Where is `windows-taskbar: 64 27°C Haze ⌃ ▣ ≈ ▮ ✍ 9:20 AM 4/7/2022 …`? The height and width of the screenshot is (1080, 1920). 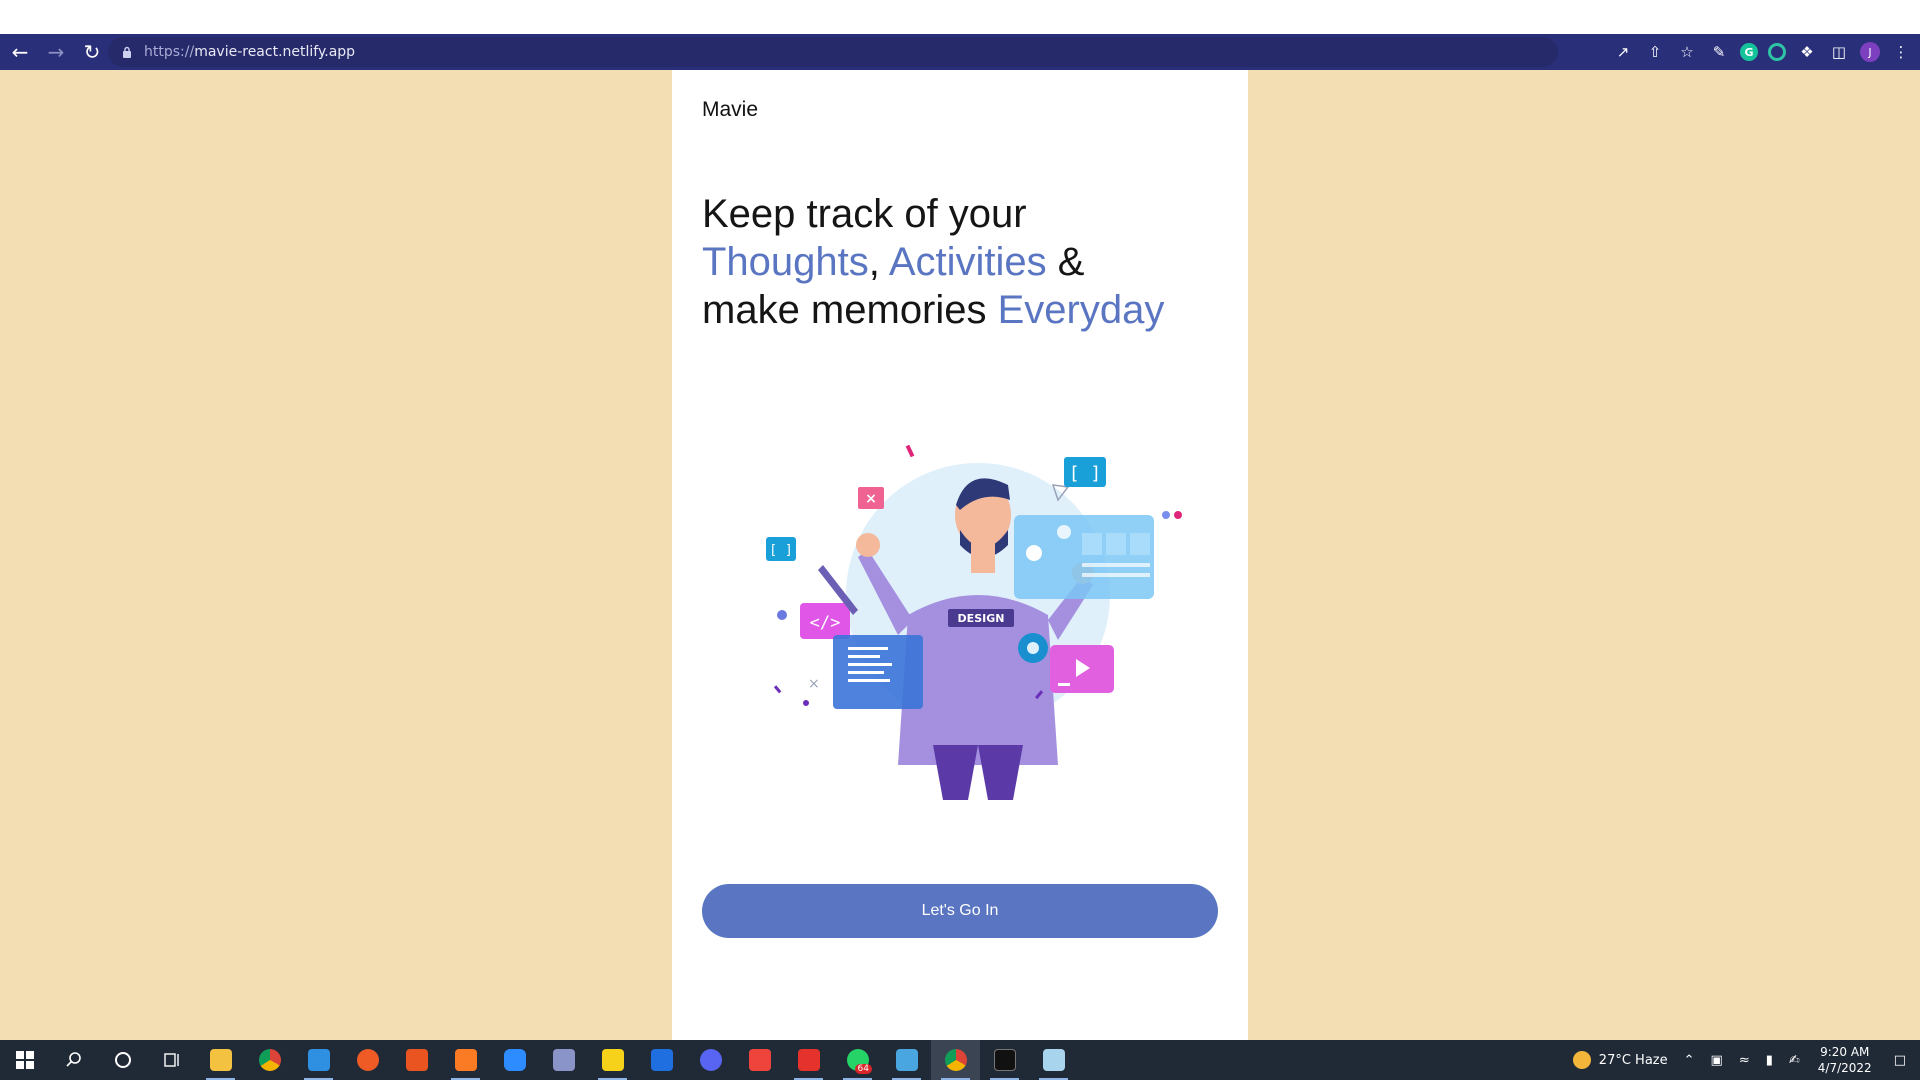 windows-taskbar: 64 27°C Haze ⌃ ▣ ≈ ▮ ✍ 9:20 AM 4/7/2022 … is located at coordinates (960, 1060).